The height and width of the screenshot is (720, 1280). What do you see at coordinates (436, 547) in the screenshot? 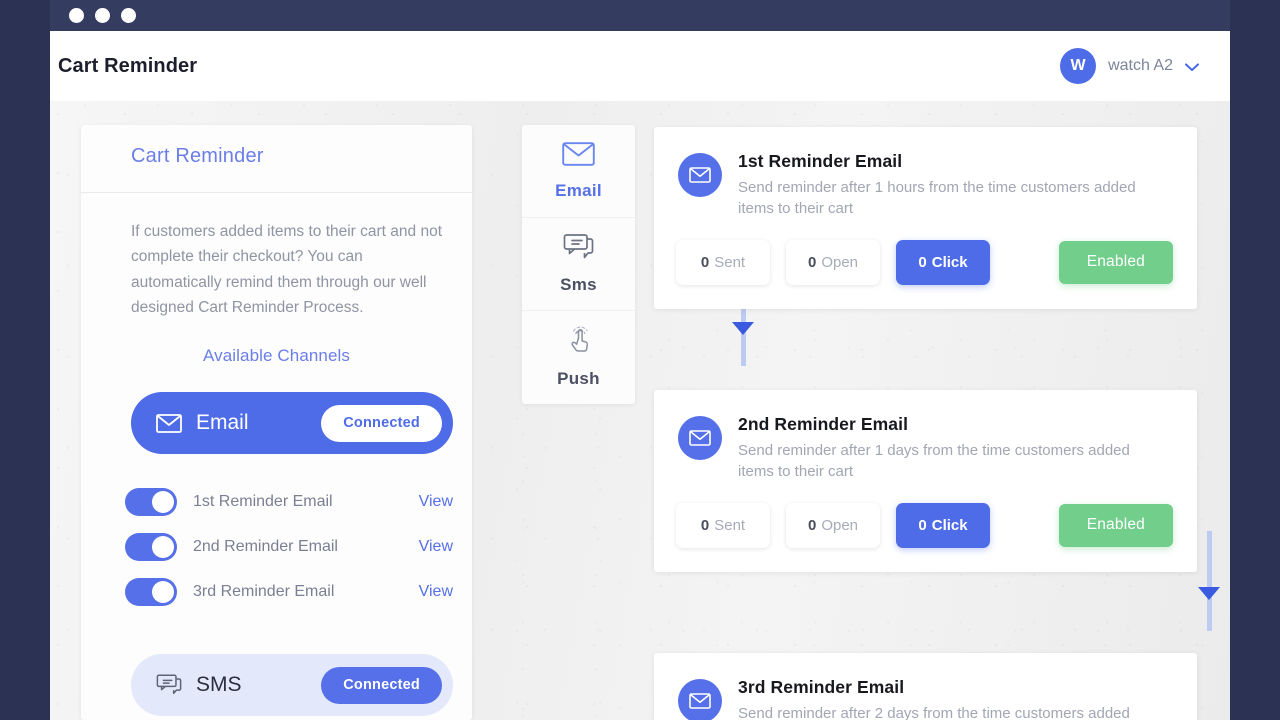
I see `view-link-2nd-reminder: View` at bounding box center [436, 547].